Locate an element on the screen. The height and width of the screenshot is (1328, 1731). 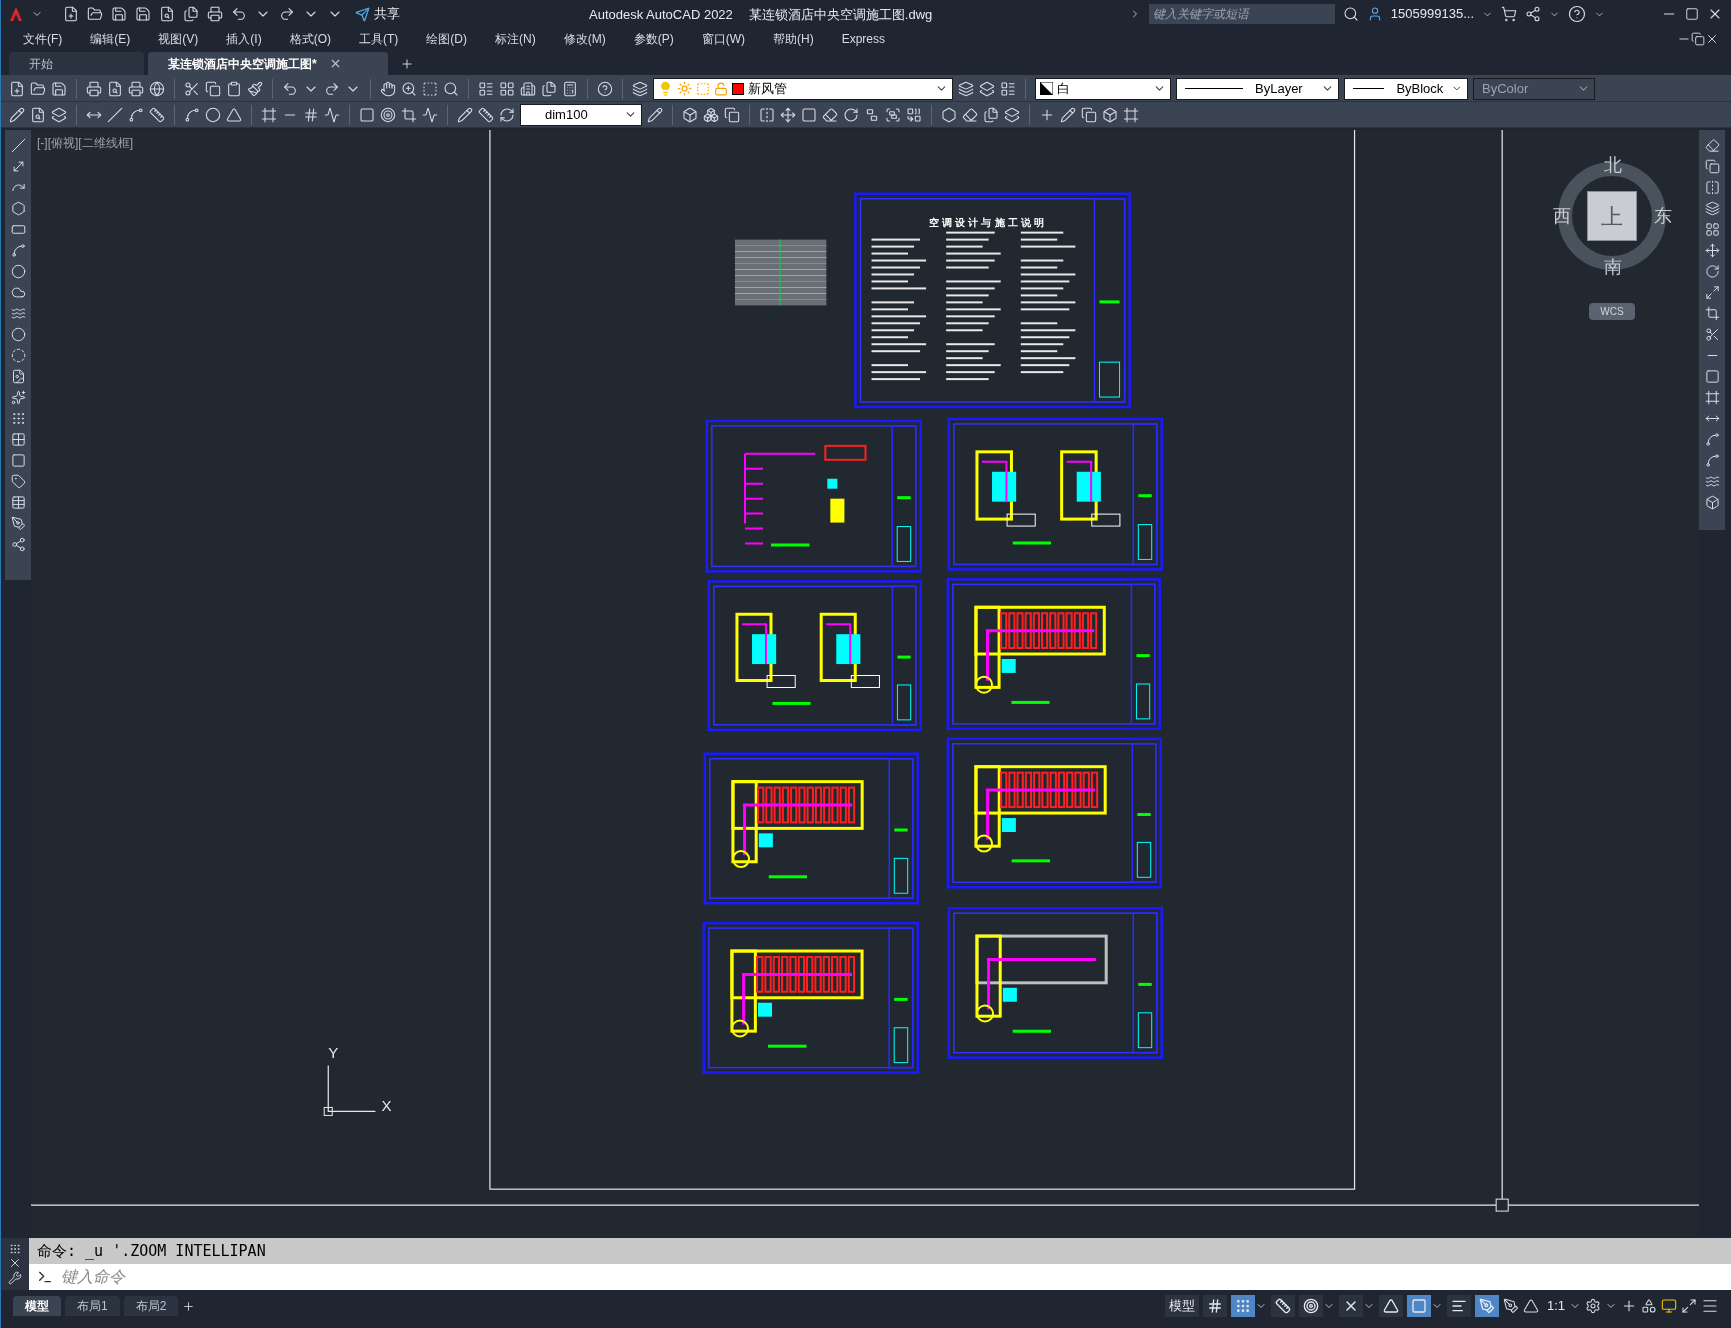
x-axis-label: X is located at coordinates (386, 1106).